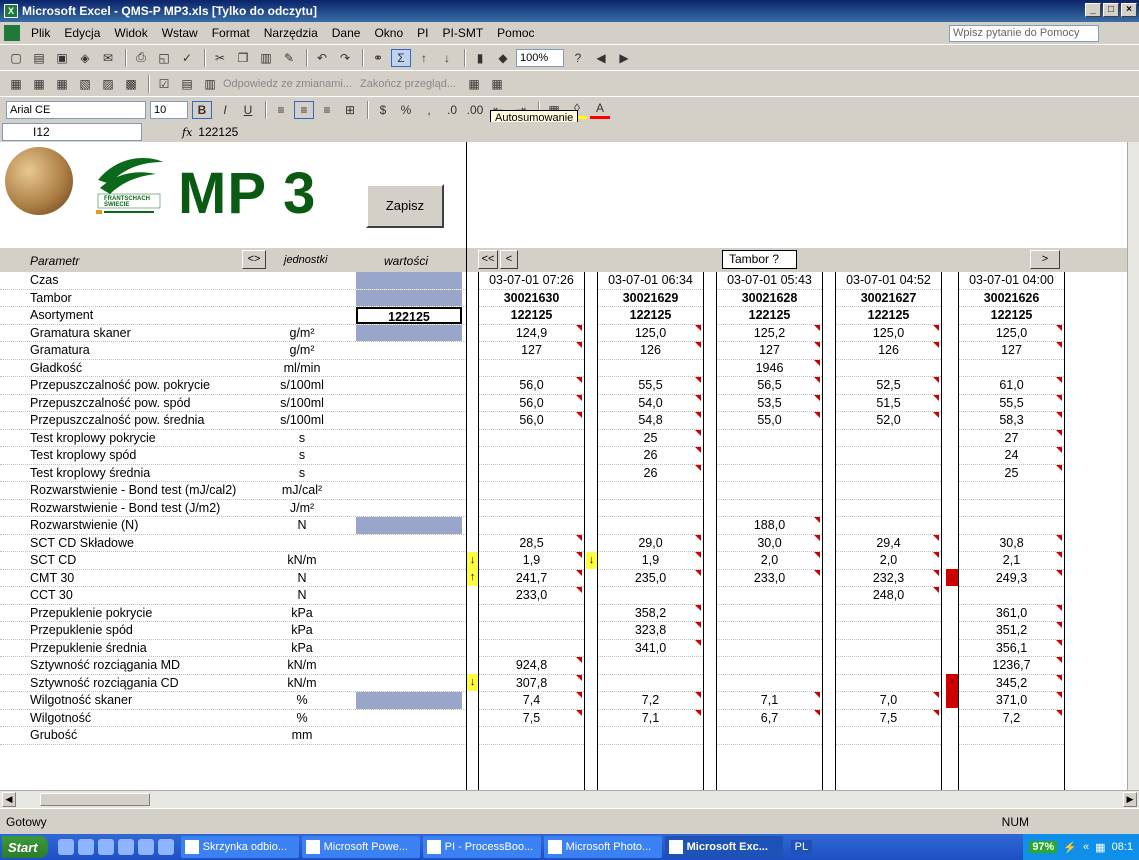  Describe the element at coordinates (540, 57) in the screenshot. I see `zoom-select: 100%` at that location.